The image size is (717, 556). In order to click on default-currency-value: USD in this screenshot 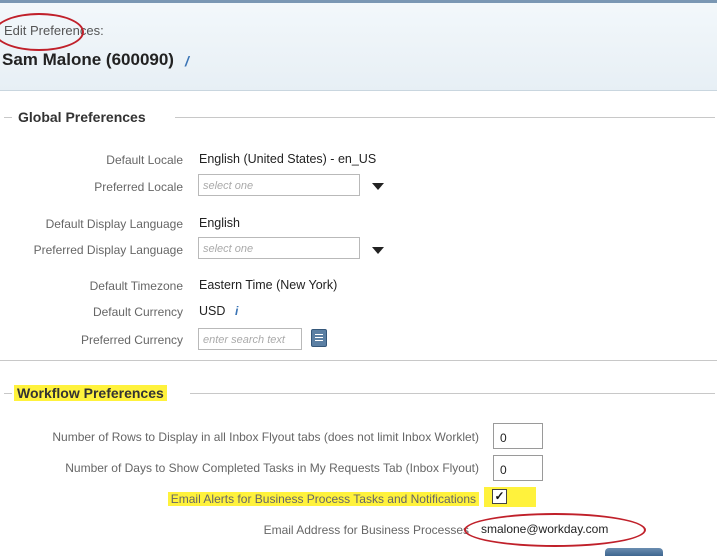, I will do `click(212, 311)`.